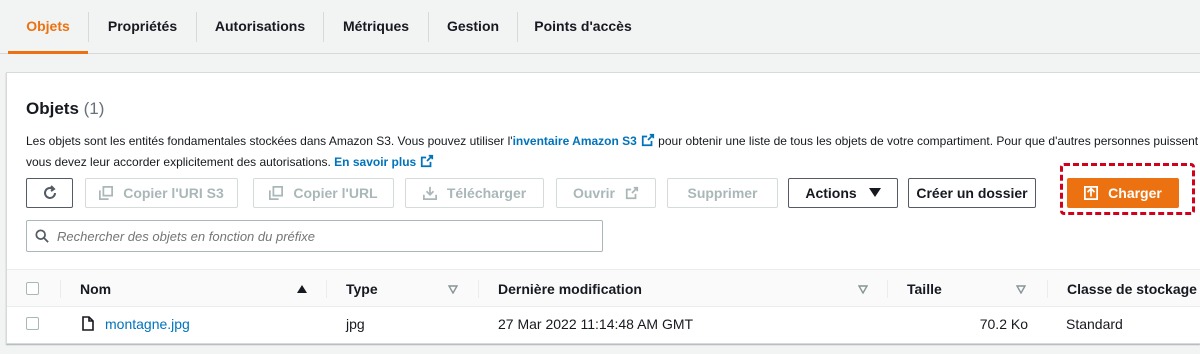 The width and height of the screenshot is (1200, 354). Describe the element at coordinates (362, 289) in the screenshot. I see `column-header-type: Type` at that location.